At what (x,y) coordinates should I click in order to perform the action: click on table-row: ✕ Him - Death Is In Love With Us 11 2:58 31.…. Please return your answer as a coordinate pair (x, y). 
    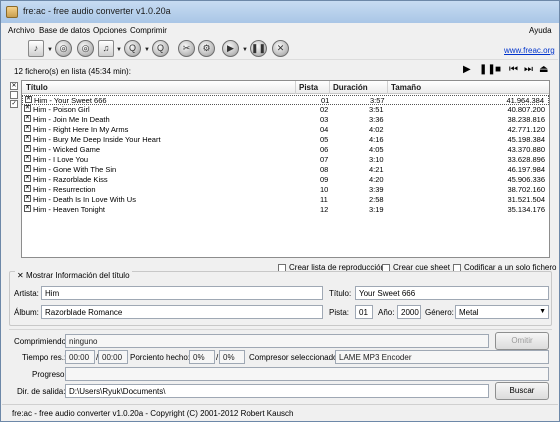
    Looking at the image, I should click on (285, 200).